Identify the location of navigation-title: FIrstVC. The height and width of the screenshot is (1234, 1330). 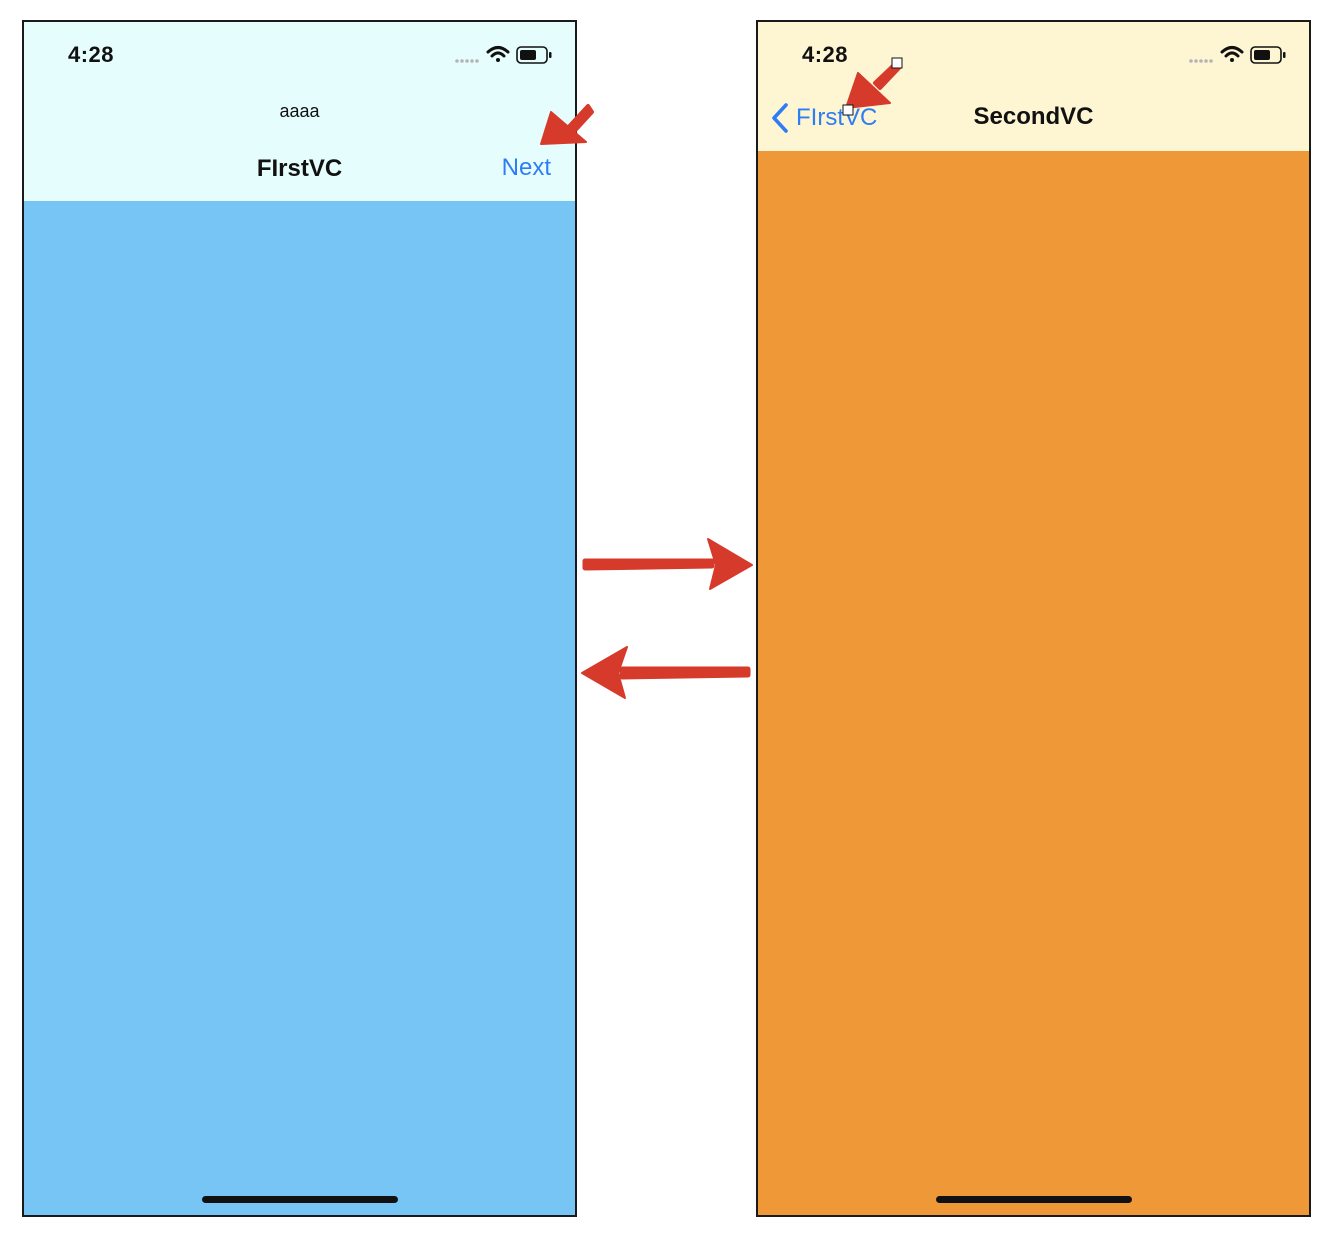
(299, 168).